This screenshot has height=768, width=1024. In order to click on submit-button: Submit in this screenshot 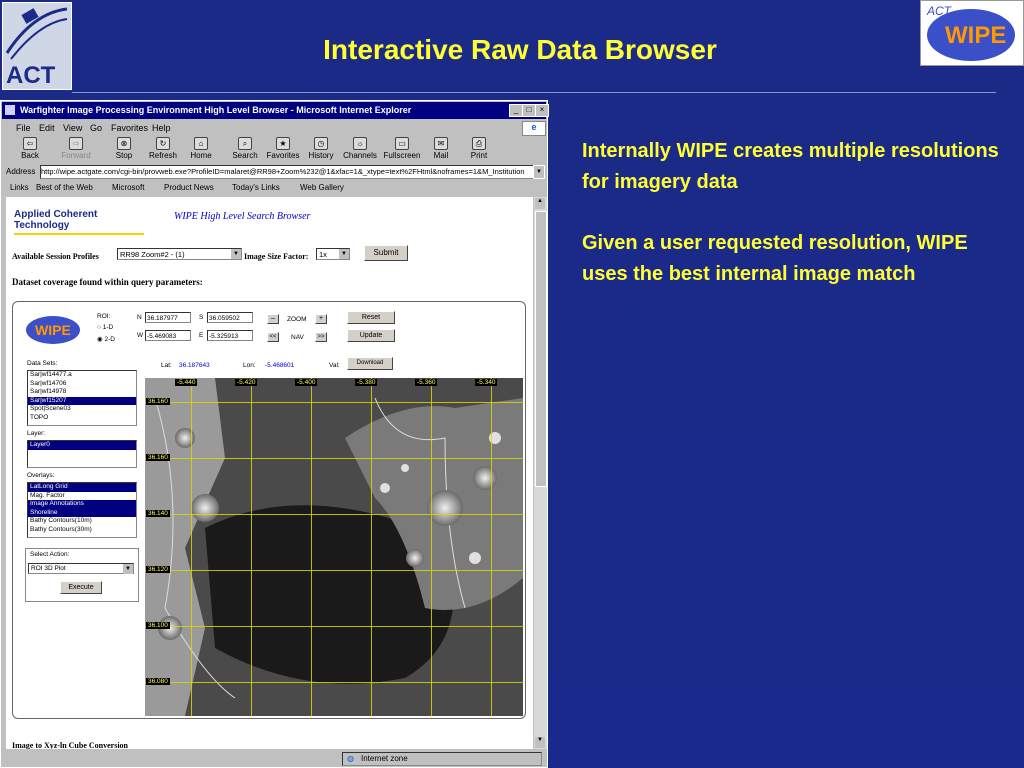, I will do `click(386, 253)`.